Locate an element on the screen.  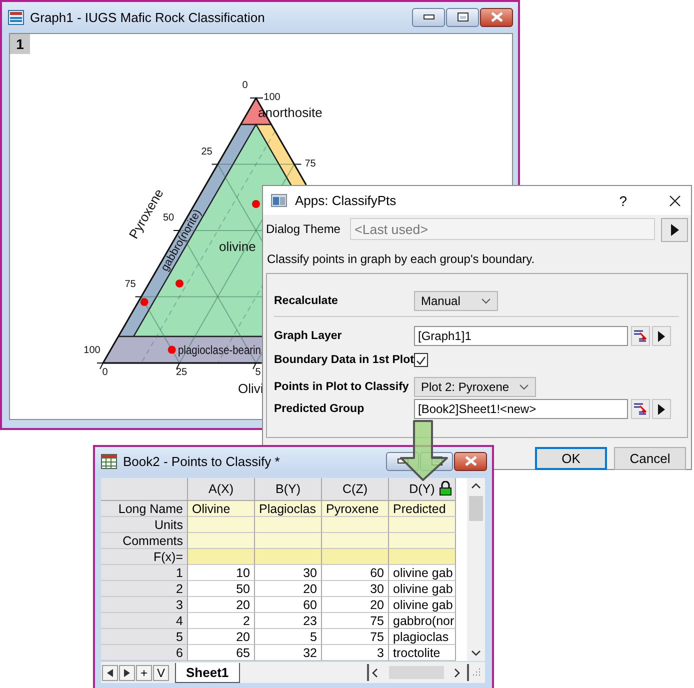
horizontal-scrollbar is located at coordinates (415, 672).